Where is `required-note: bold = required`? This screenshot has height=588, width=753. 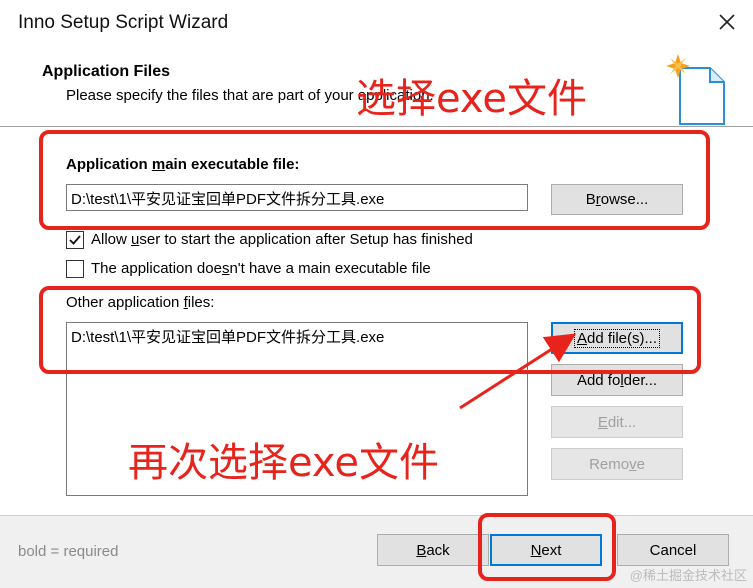 required-note: bold = required is located at coordinates (68, 551).